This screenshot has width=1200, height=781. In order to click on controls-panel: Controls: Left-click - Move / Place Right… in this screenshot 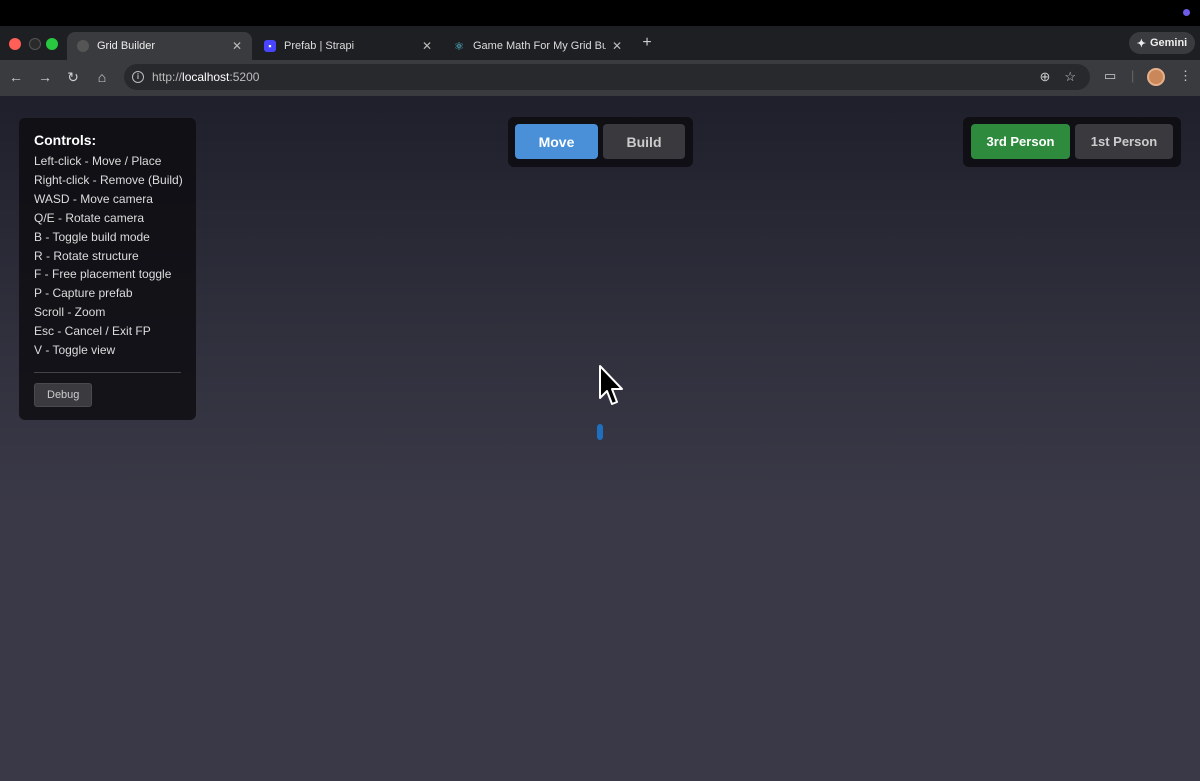, I will do `click(107, 269)`.